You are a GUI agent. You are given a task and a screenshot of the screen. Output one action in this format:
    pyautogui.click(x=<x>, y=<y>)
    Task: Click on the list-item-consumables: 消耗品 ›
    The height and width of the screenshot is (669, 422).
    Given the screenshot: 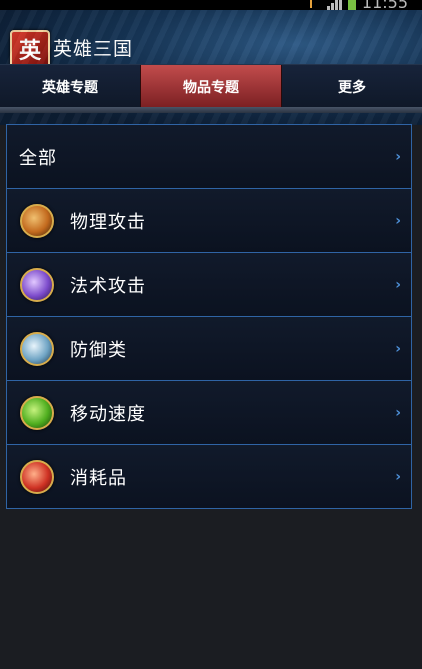 What is the action you would take?
    pyautogui.click(x=209, y=476)
    